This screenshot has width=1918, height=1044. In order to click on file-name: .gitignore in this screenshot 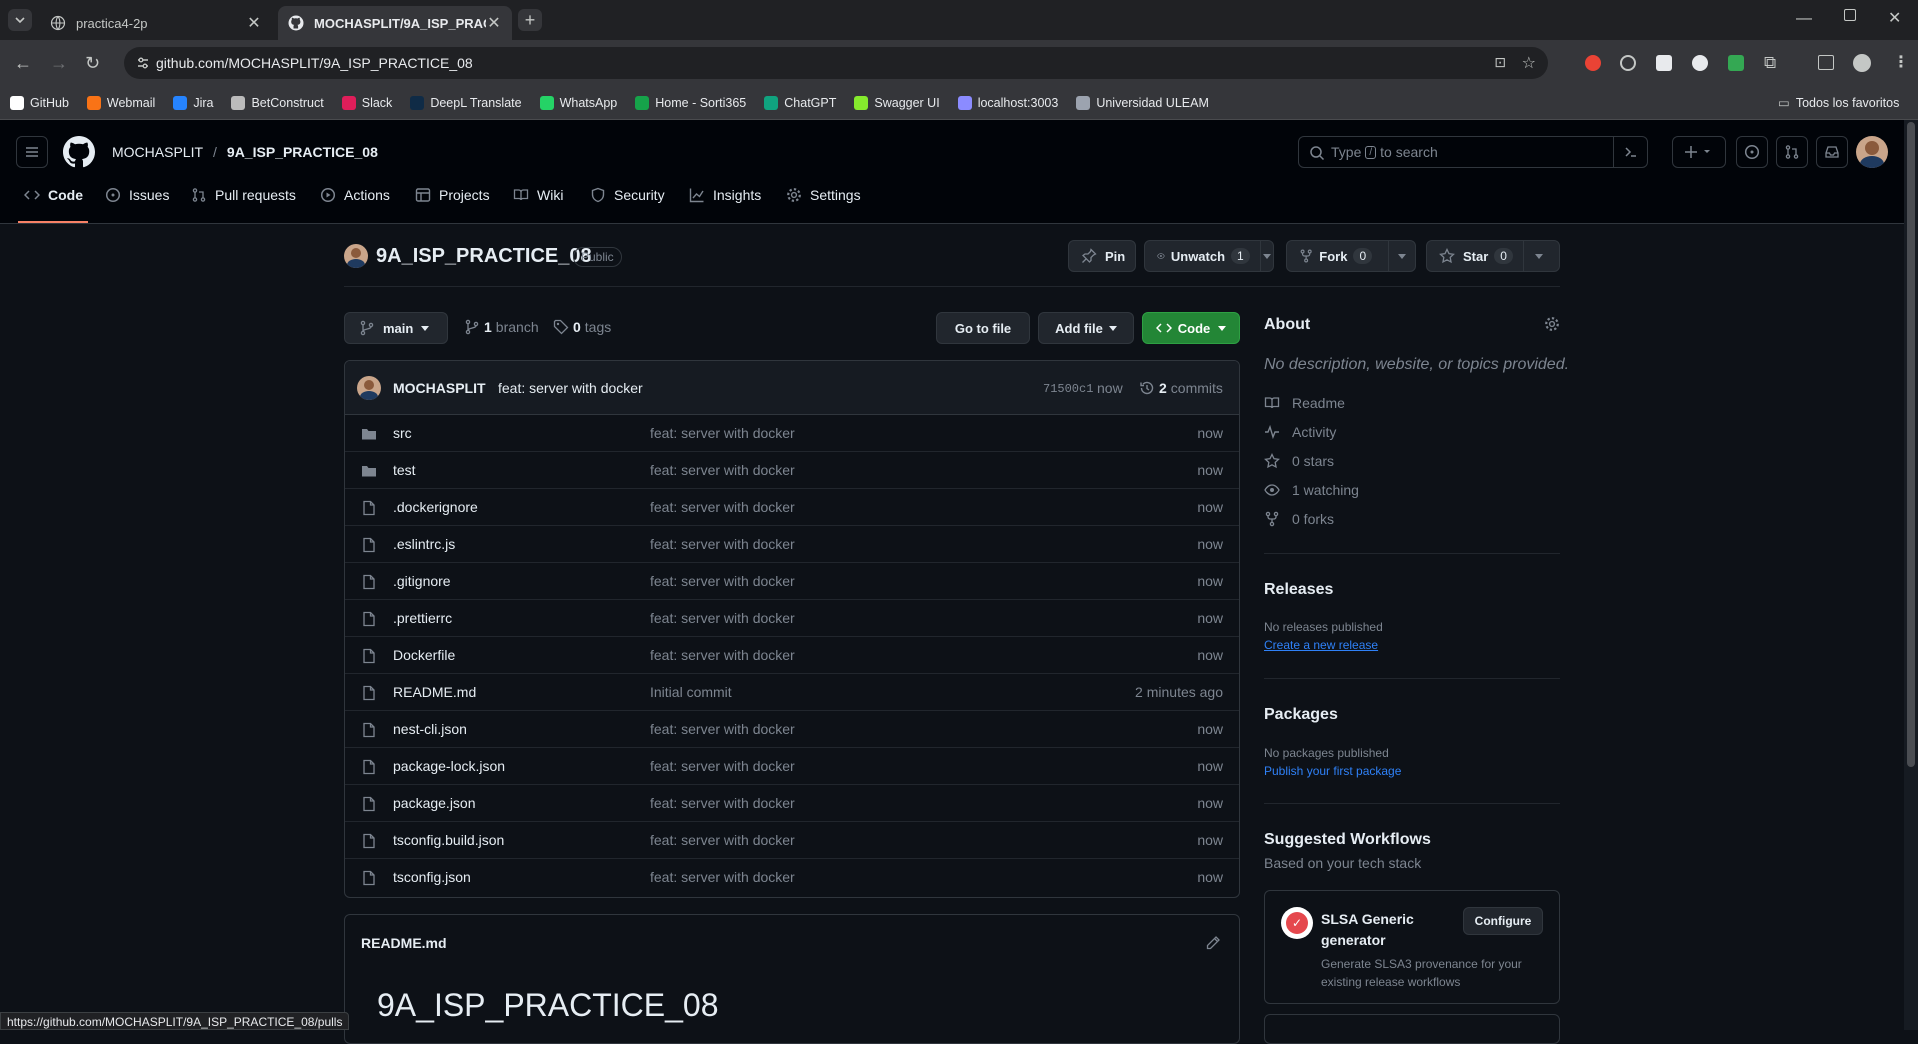, I will do `click(422, 581)`.